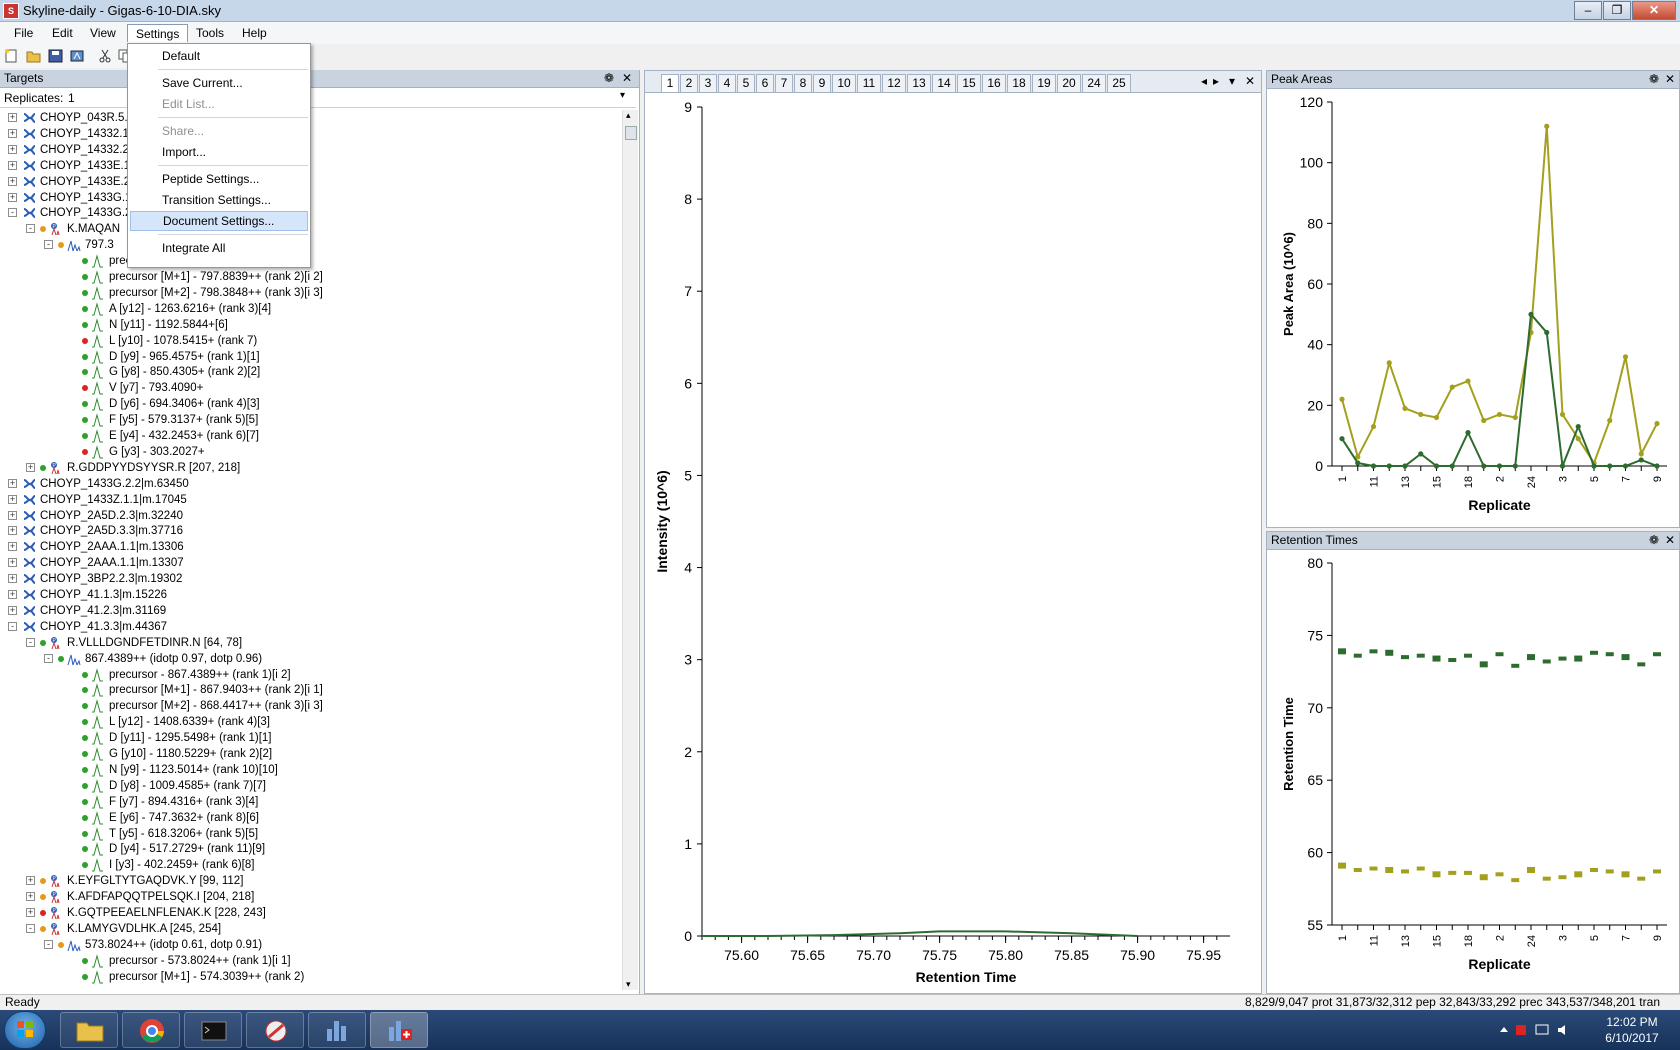 This screenshot has width=1680, height=1050. Describe the element at coordinates (11, 56) in the screenshot. I see `new-document-icon` at that location.